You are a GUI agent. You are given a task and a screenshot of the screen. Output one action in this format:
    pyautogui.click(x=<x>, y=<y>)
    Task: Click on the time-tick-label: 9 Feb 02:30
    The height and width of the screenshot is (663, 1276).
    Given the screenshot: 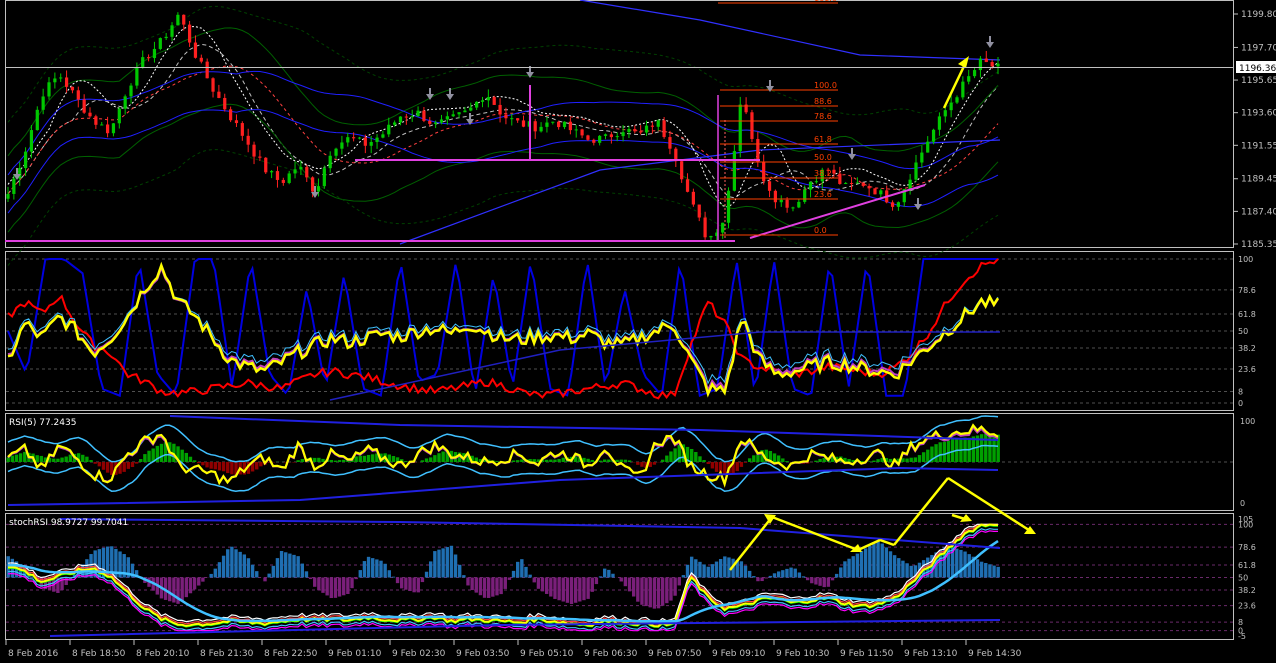 What is the action you would take?
    pyautogui.click(x=419, y=654)
    